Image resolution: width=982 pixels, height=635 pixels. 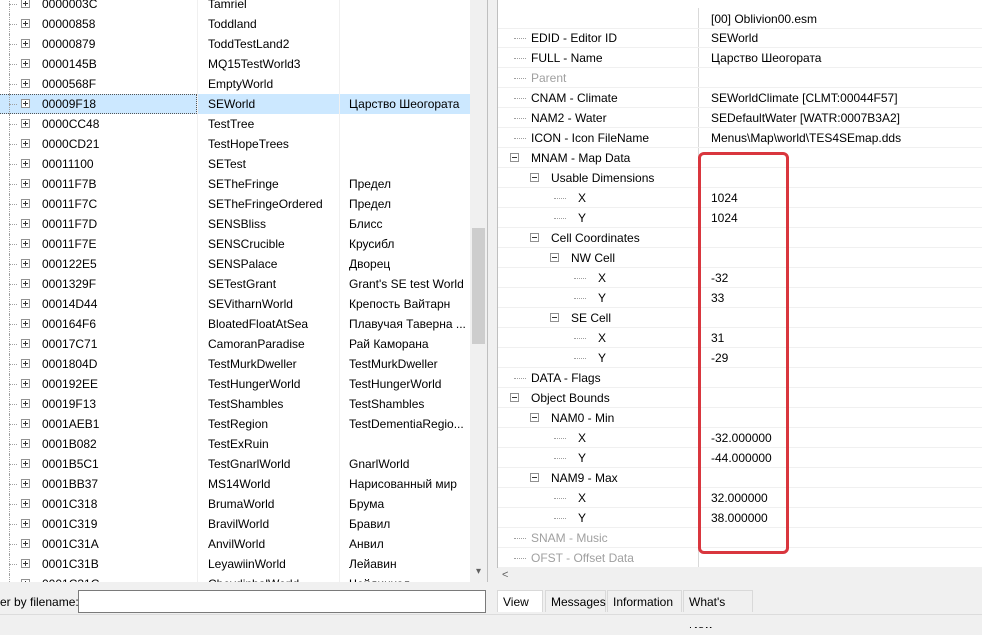 What do you see at coordinates (805, 118) in the screenshot?
I see `field-value: SEDefaultWater [WATR:0007B3A2]` at bounding box center [805, 118].